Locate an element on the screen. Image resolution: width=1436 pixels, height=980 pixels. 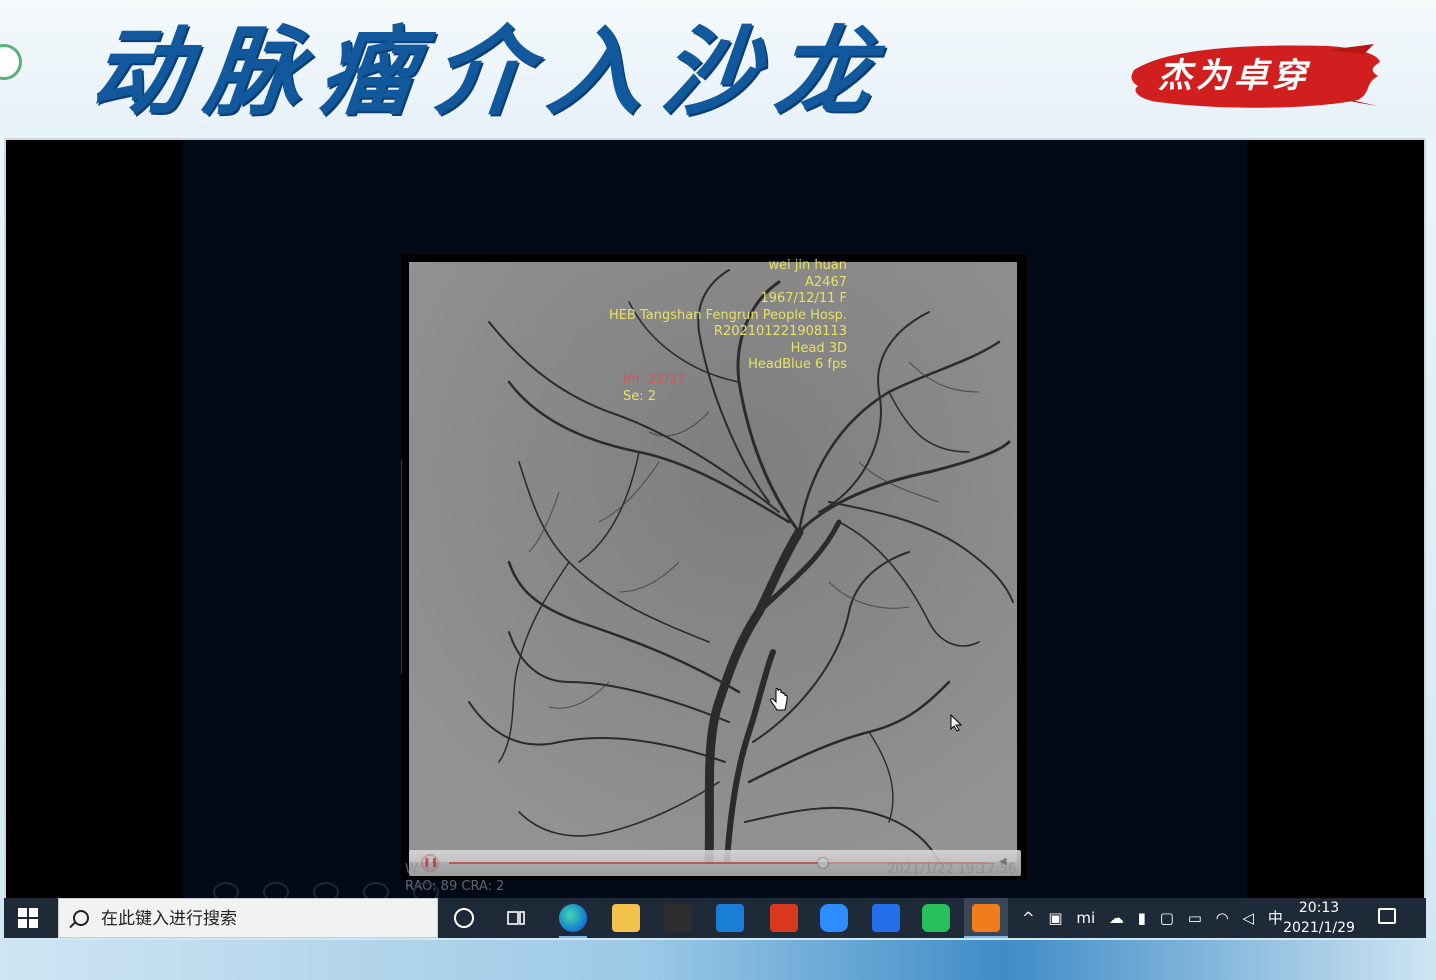
overlay-protocol: Head 3D is located at coordinates (818, 348).